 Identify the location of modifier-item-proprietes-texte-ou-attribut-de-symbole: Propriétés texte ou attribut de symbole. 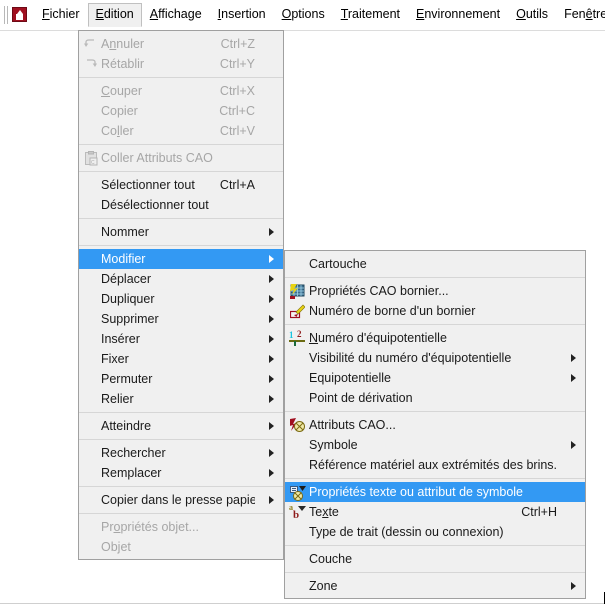
(435, 492).